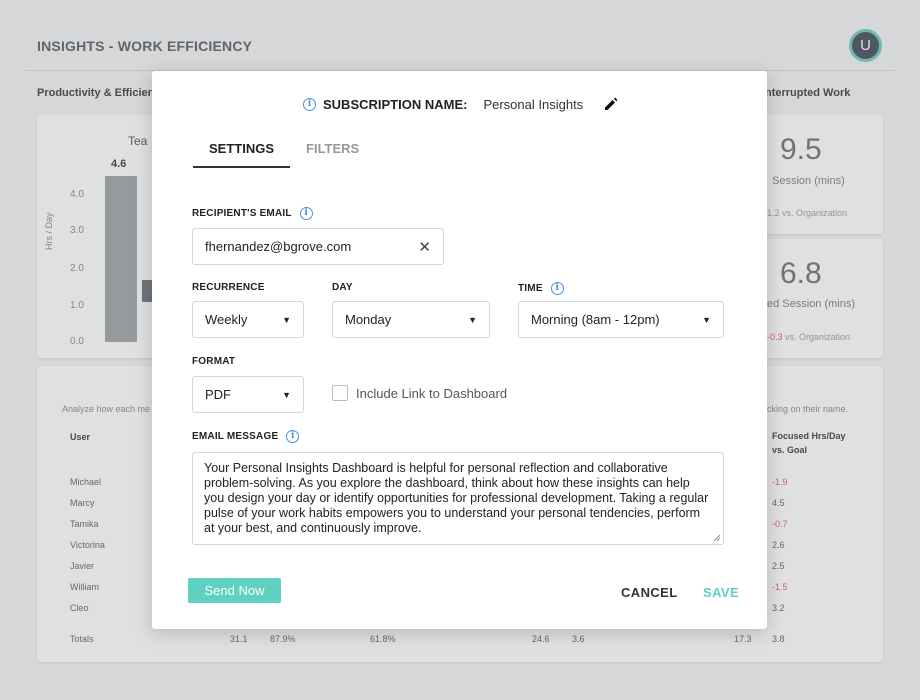 Image resolution: width=920 pixels, height=700 pixels. What do you see at coordinates (424, 247) in the screenshot?
I see `close-icon: ✕` at bounding box center [424, 247].